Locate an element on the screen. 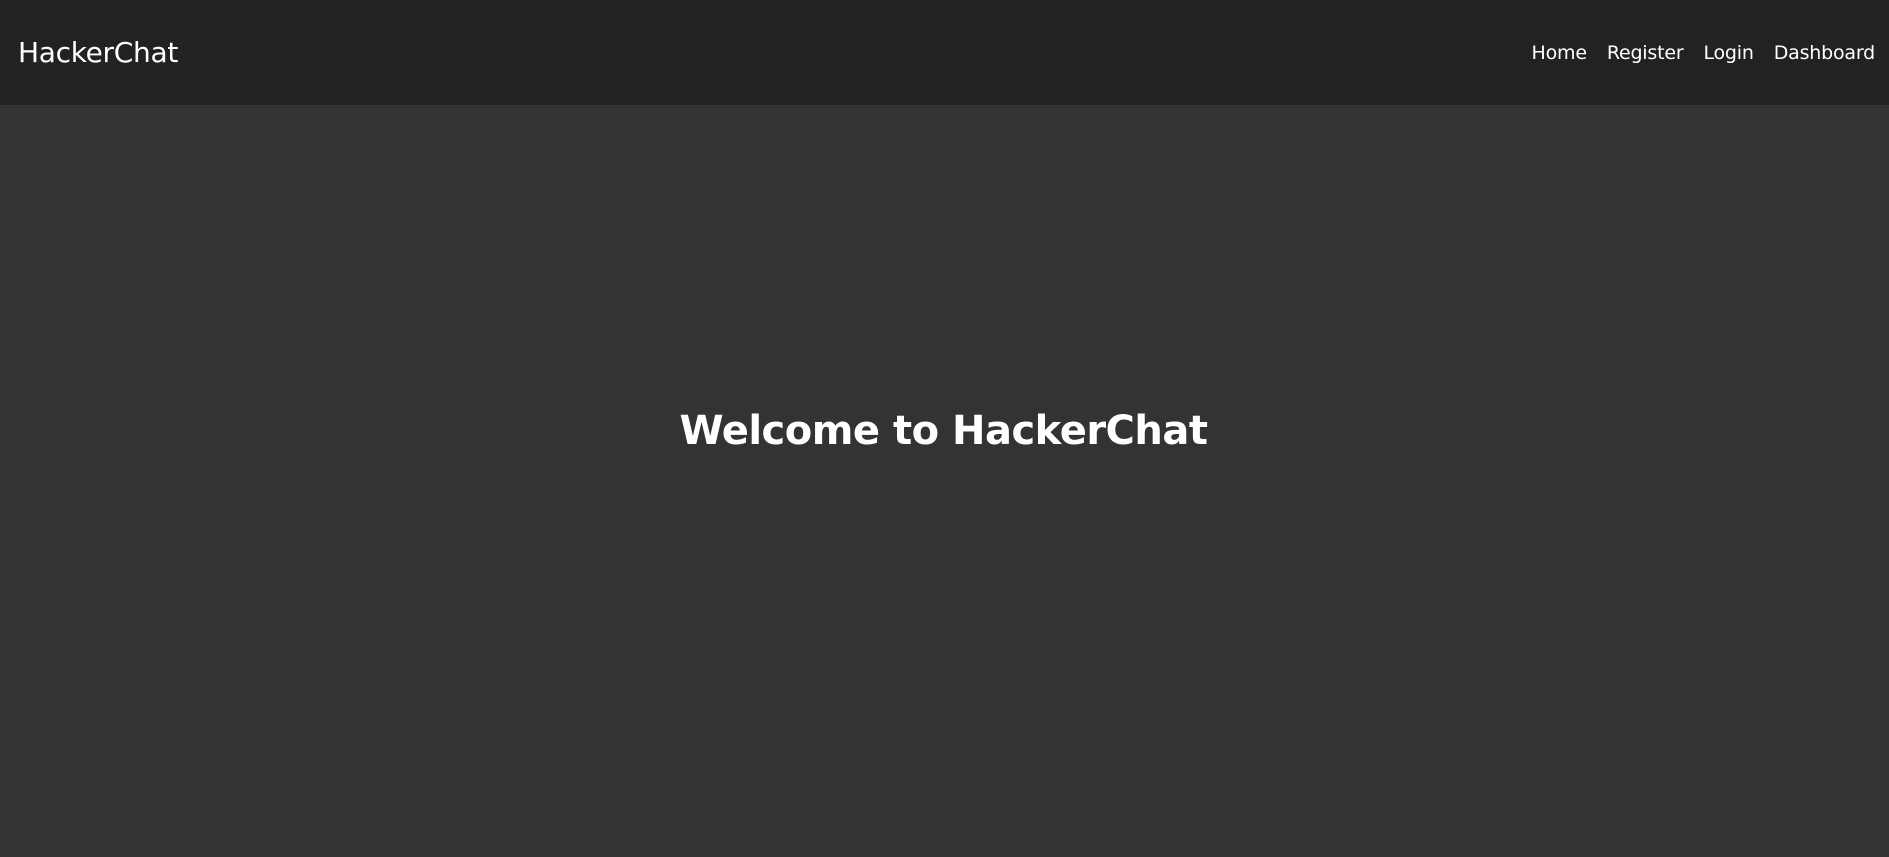 This screenshot has height=857, width=1889. nav-links: Home Register Login Dashboard is located at coordinates (1704, 53).